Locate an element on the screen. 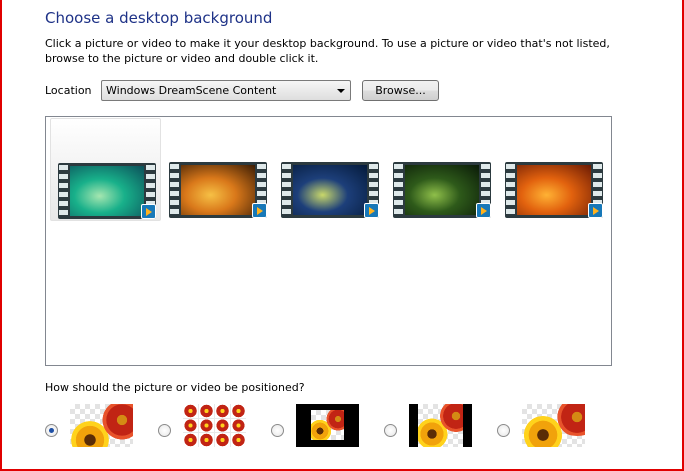 Image resolution: width=684 pixels, height=471 pixels. chevron-down-icon is located at coordinates (341, 91).